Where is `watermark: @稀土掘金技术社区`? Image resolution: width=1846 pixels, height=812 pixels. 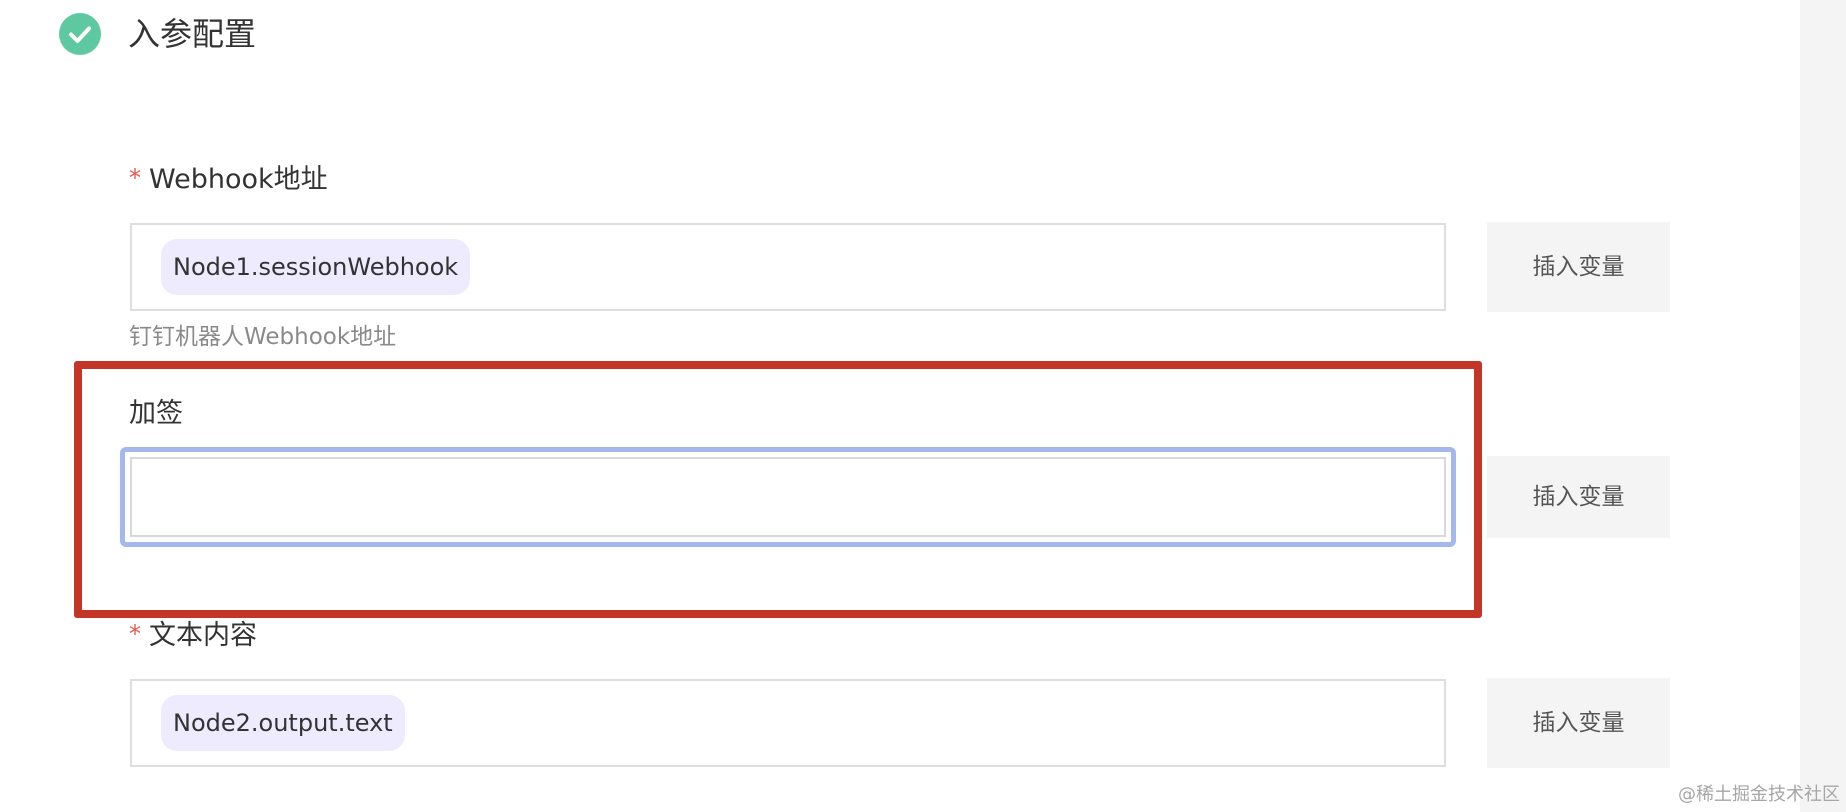 watermark: @稀土掘金技术社区 is located at coordinates (1759, 794).